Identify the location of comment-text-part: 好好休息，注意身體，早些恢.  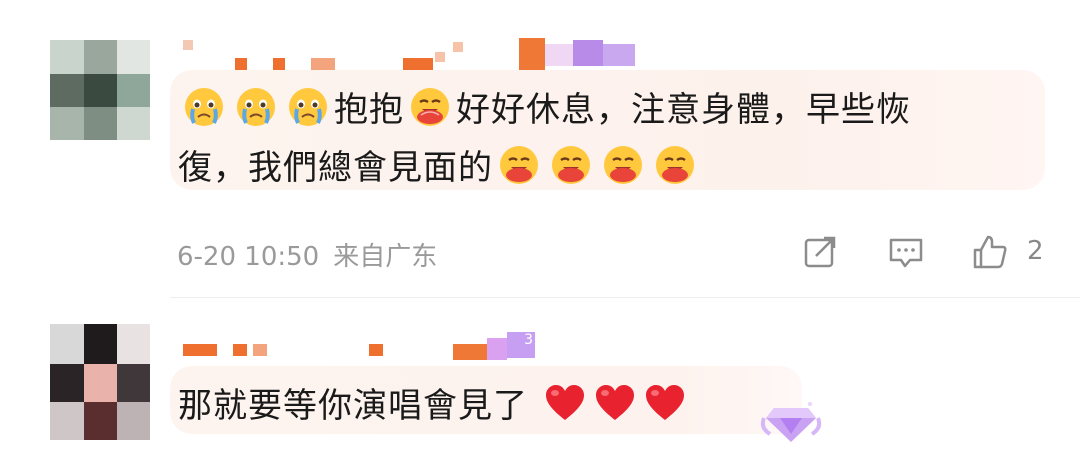
(683, 110).